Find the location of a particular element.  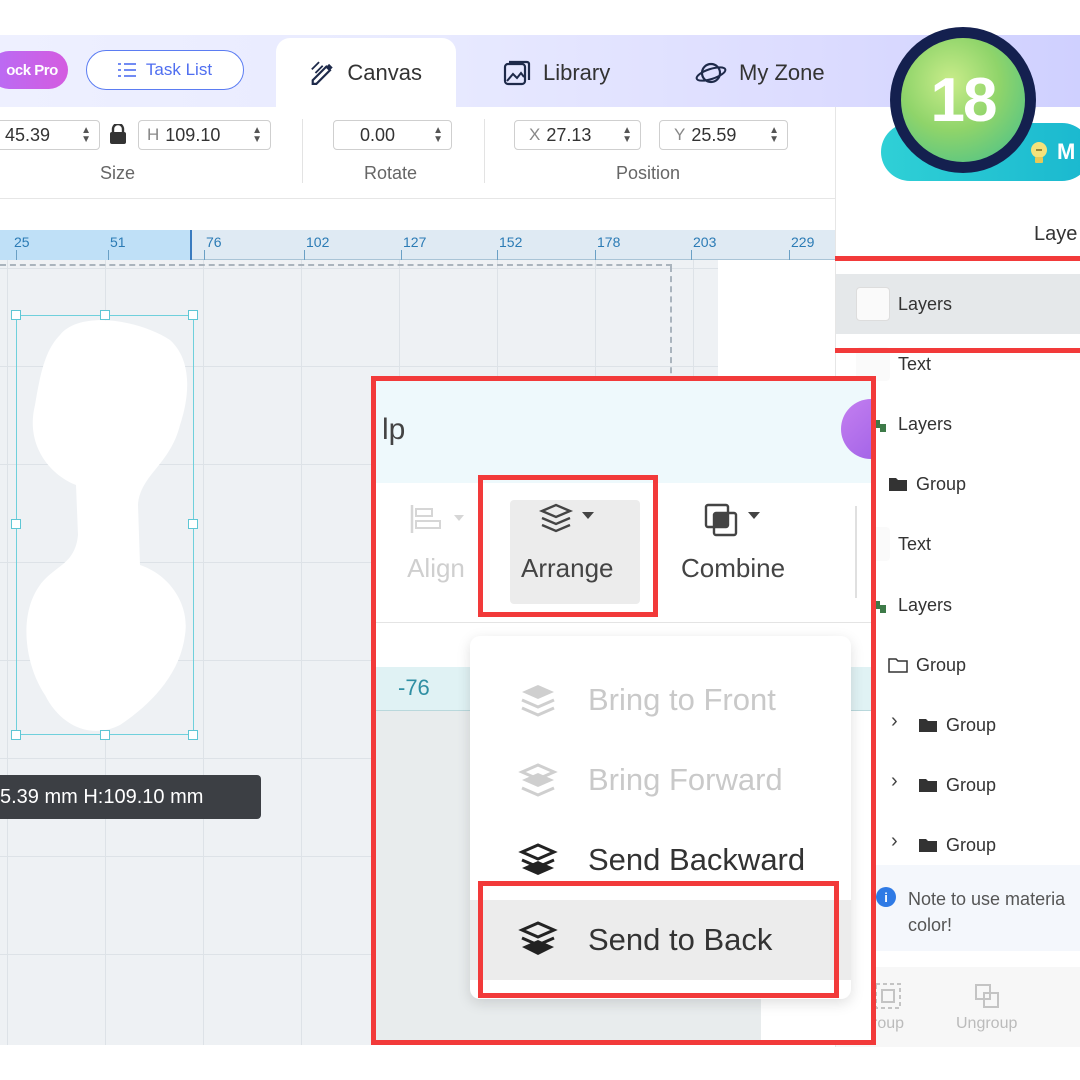

ruler-tick: 152 is located at coordinates (511, 242).